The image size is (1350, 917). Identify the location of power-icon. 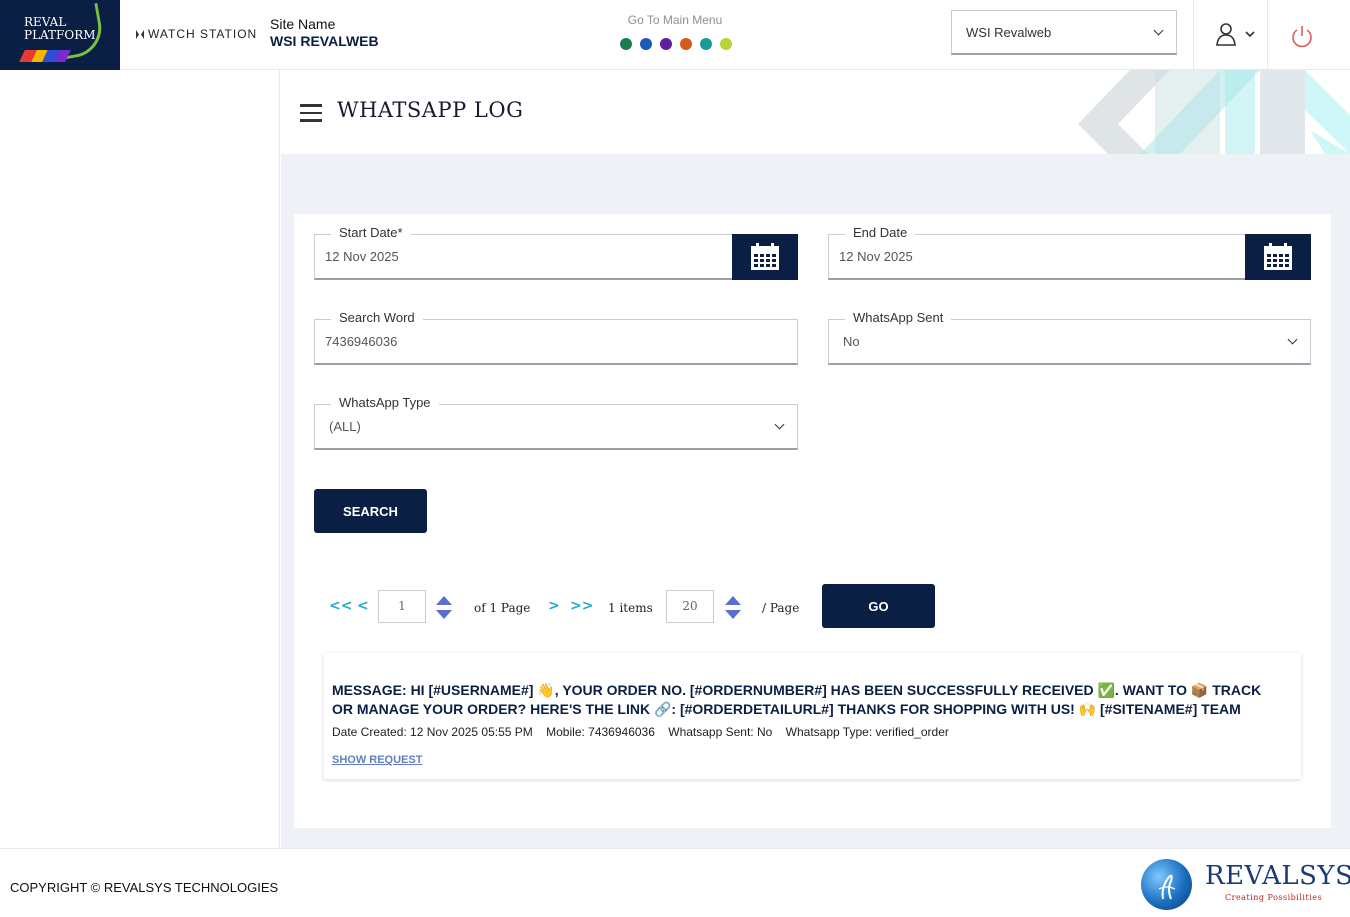
(1302, 37).